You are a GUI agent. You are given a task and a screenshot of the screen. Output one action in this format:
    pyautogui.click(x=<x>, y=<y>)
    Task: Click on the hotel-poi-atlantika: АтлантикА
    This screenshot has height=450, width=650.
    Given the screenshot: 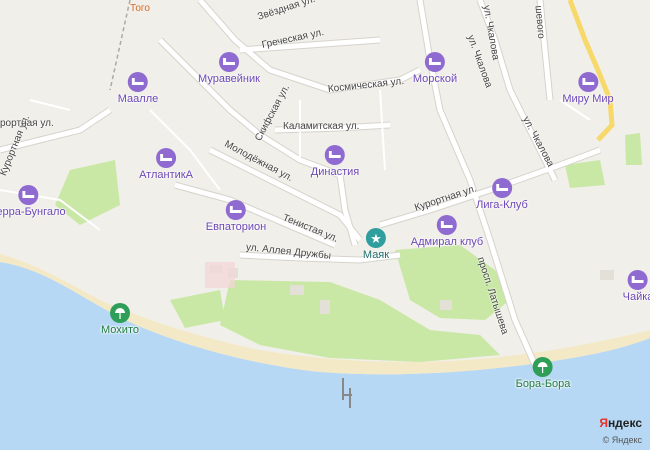 What is the action you would take?
    pyautogui.click(x=166, y=165)
    